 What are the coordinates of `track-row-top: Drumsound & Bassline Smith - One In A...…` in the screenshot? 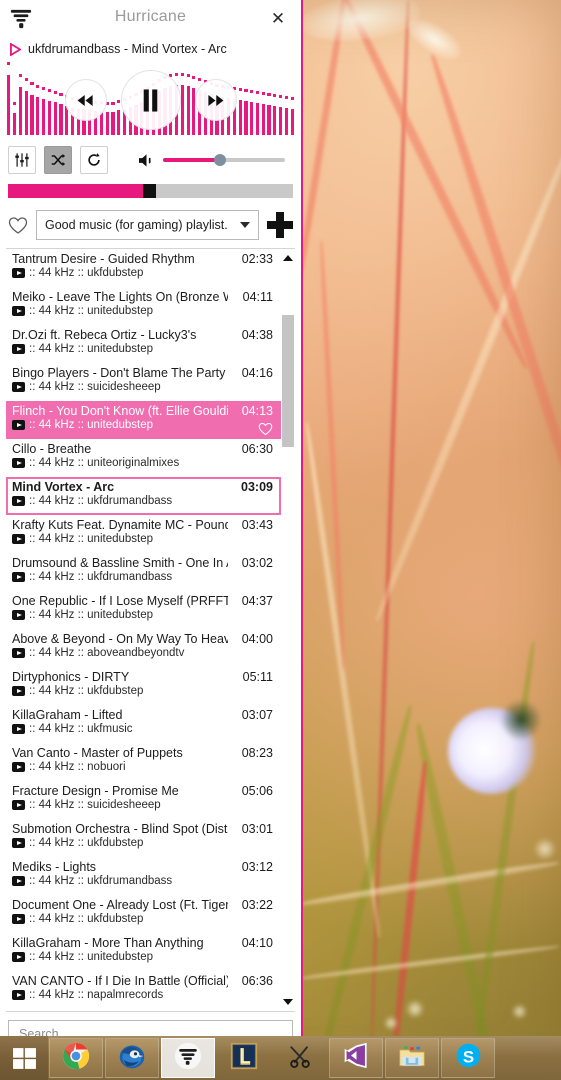 It's located at (143, 563).